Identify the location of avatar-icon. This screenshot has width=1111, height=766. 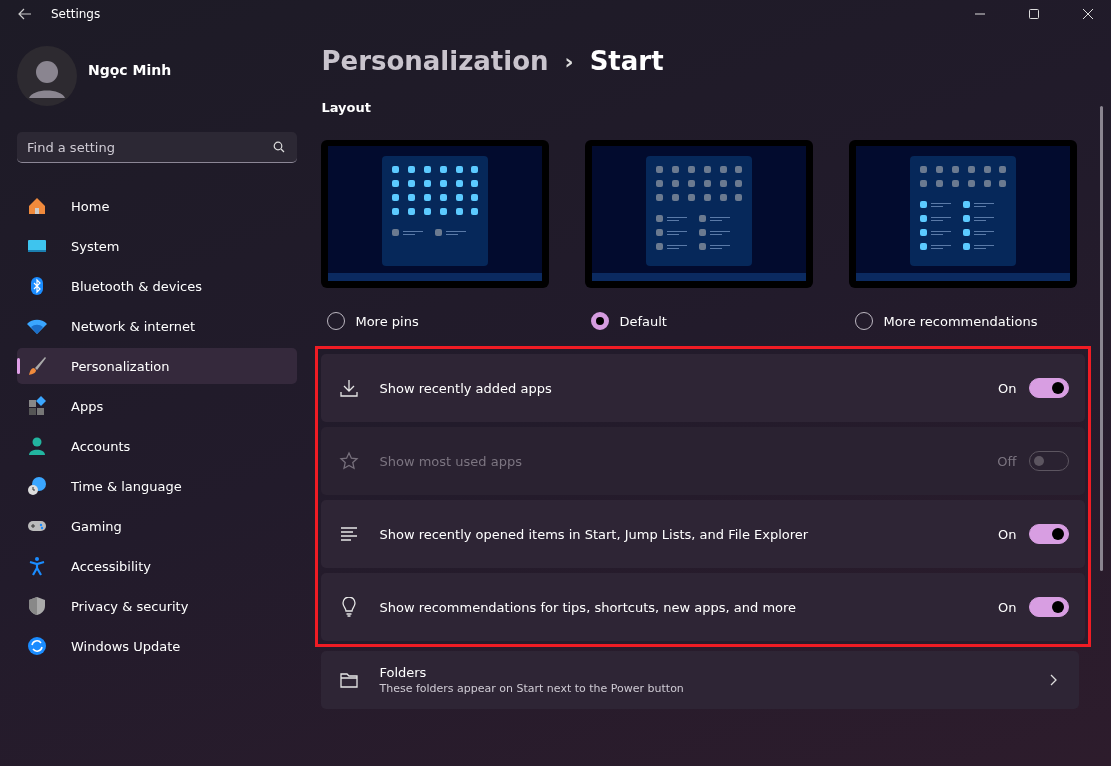
(47, 76).